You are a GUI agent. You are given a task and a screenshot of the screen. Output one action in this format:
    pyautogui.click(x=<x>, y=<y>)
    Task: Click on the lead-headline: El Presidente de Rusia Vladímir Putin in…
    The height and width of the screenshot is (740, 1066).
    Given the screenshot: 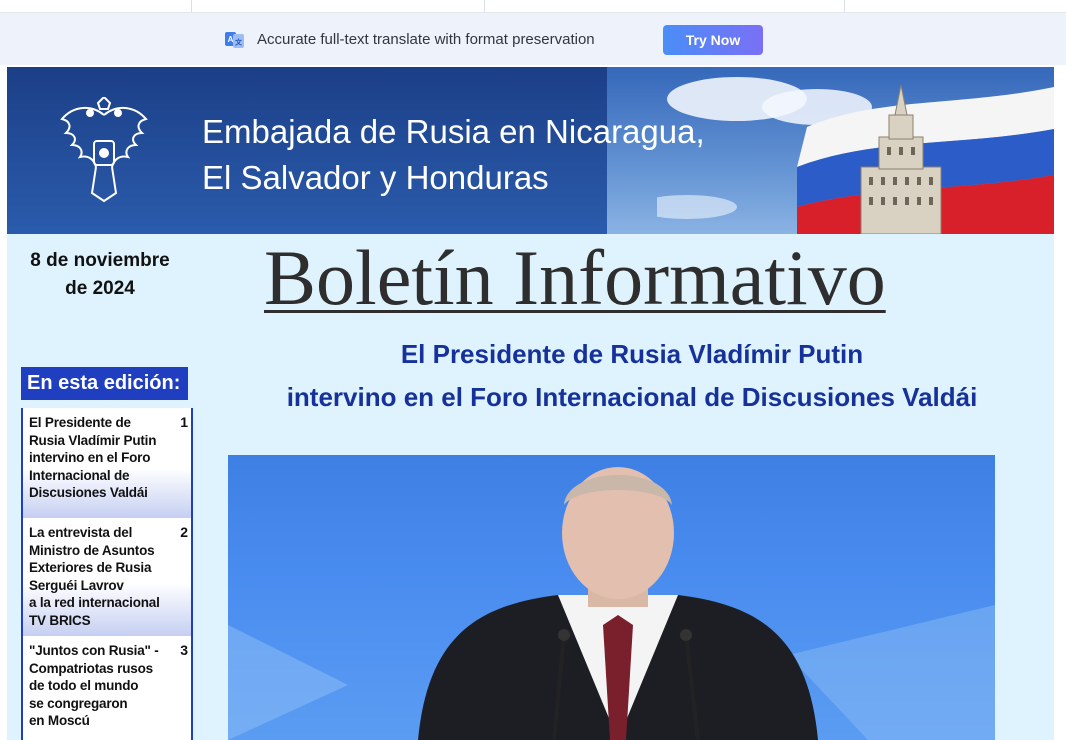 What is the action you would take?
    pyautogui.click(x=632, y=376)
    